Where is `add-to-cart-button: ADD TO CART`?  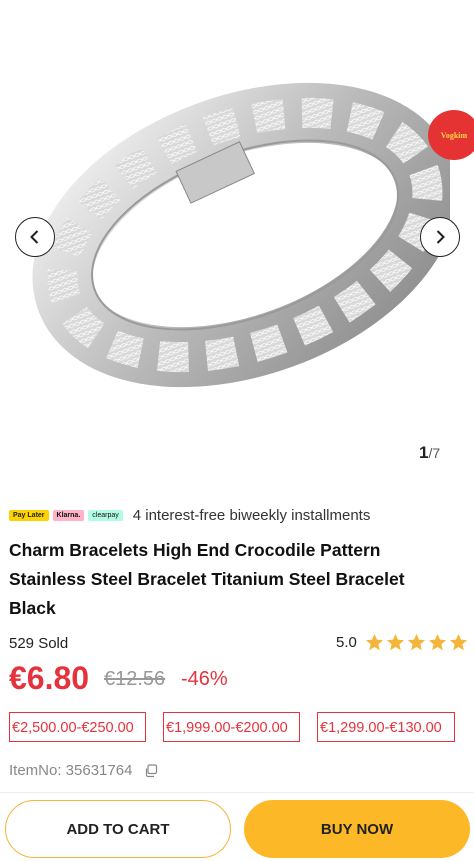
add-to-cart-button: ADD TO CART is located at coordinates (118, 829).